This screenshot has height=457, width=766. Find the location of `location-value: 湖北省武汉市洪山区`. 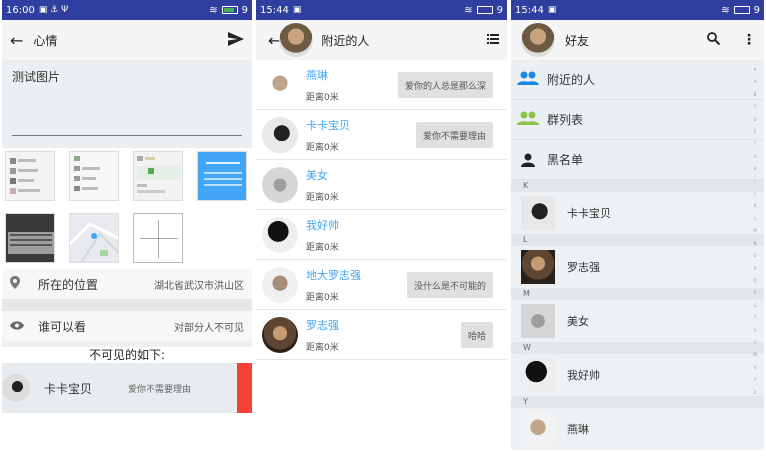

location-value: 湖北省武汉市洪山区 is located at coordinates (199, 286).